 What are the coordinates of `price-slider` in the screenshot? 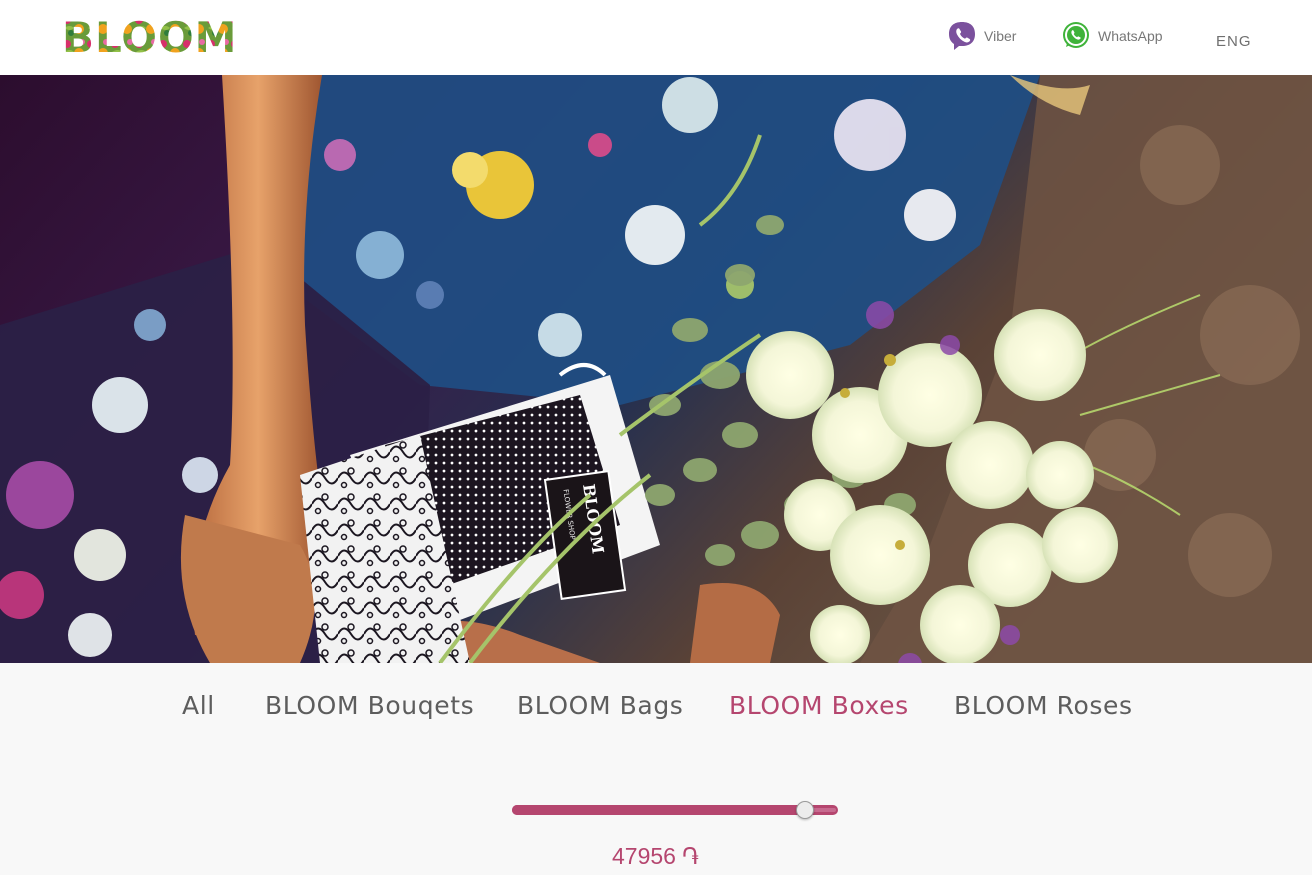 It's located at (675, 810).